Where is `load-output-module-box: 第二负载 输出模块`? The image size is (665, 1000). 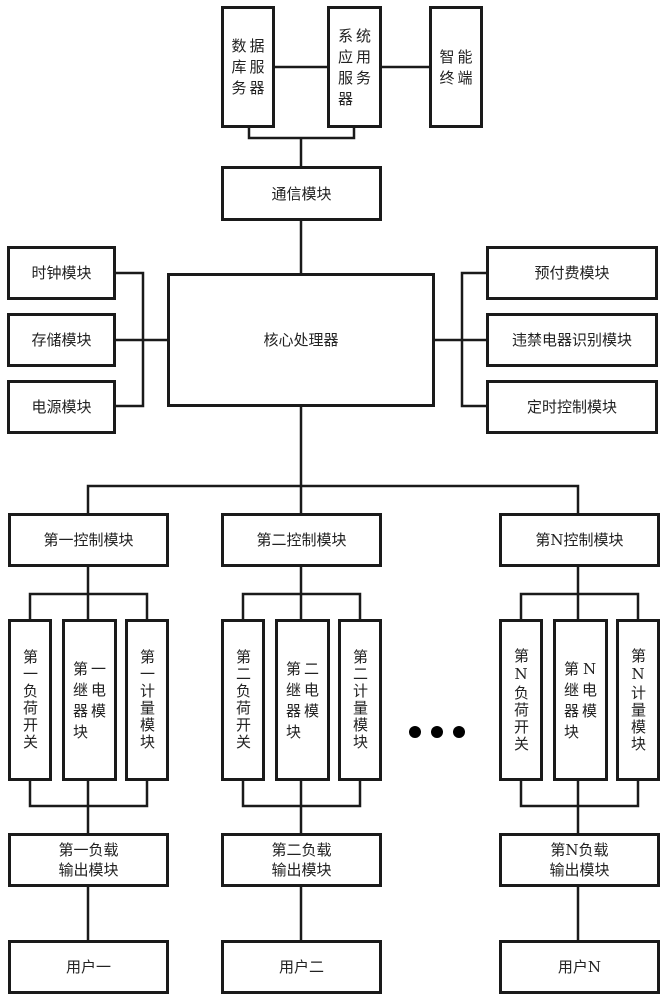
load-output-module-box: 第二负载 输出模块 is located at coordinates (301, 860).